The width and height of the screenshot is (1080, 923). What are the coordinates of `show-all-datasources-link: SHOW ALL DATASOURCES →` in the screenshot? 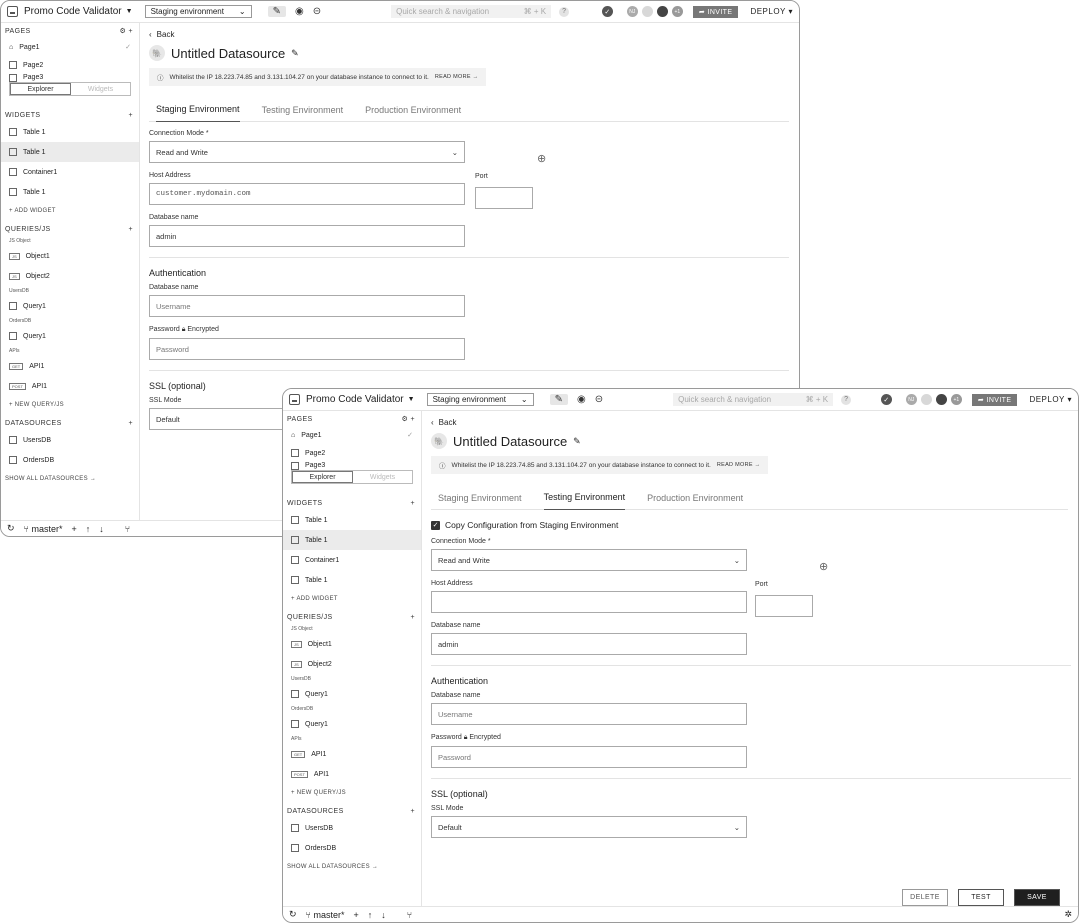 It's located at (352, 867).